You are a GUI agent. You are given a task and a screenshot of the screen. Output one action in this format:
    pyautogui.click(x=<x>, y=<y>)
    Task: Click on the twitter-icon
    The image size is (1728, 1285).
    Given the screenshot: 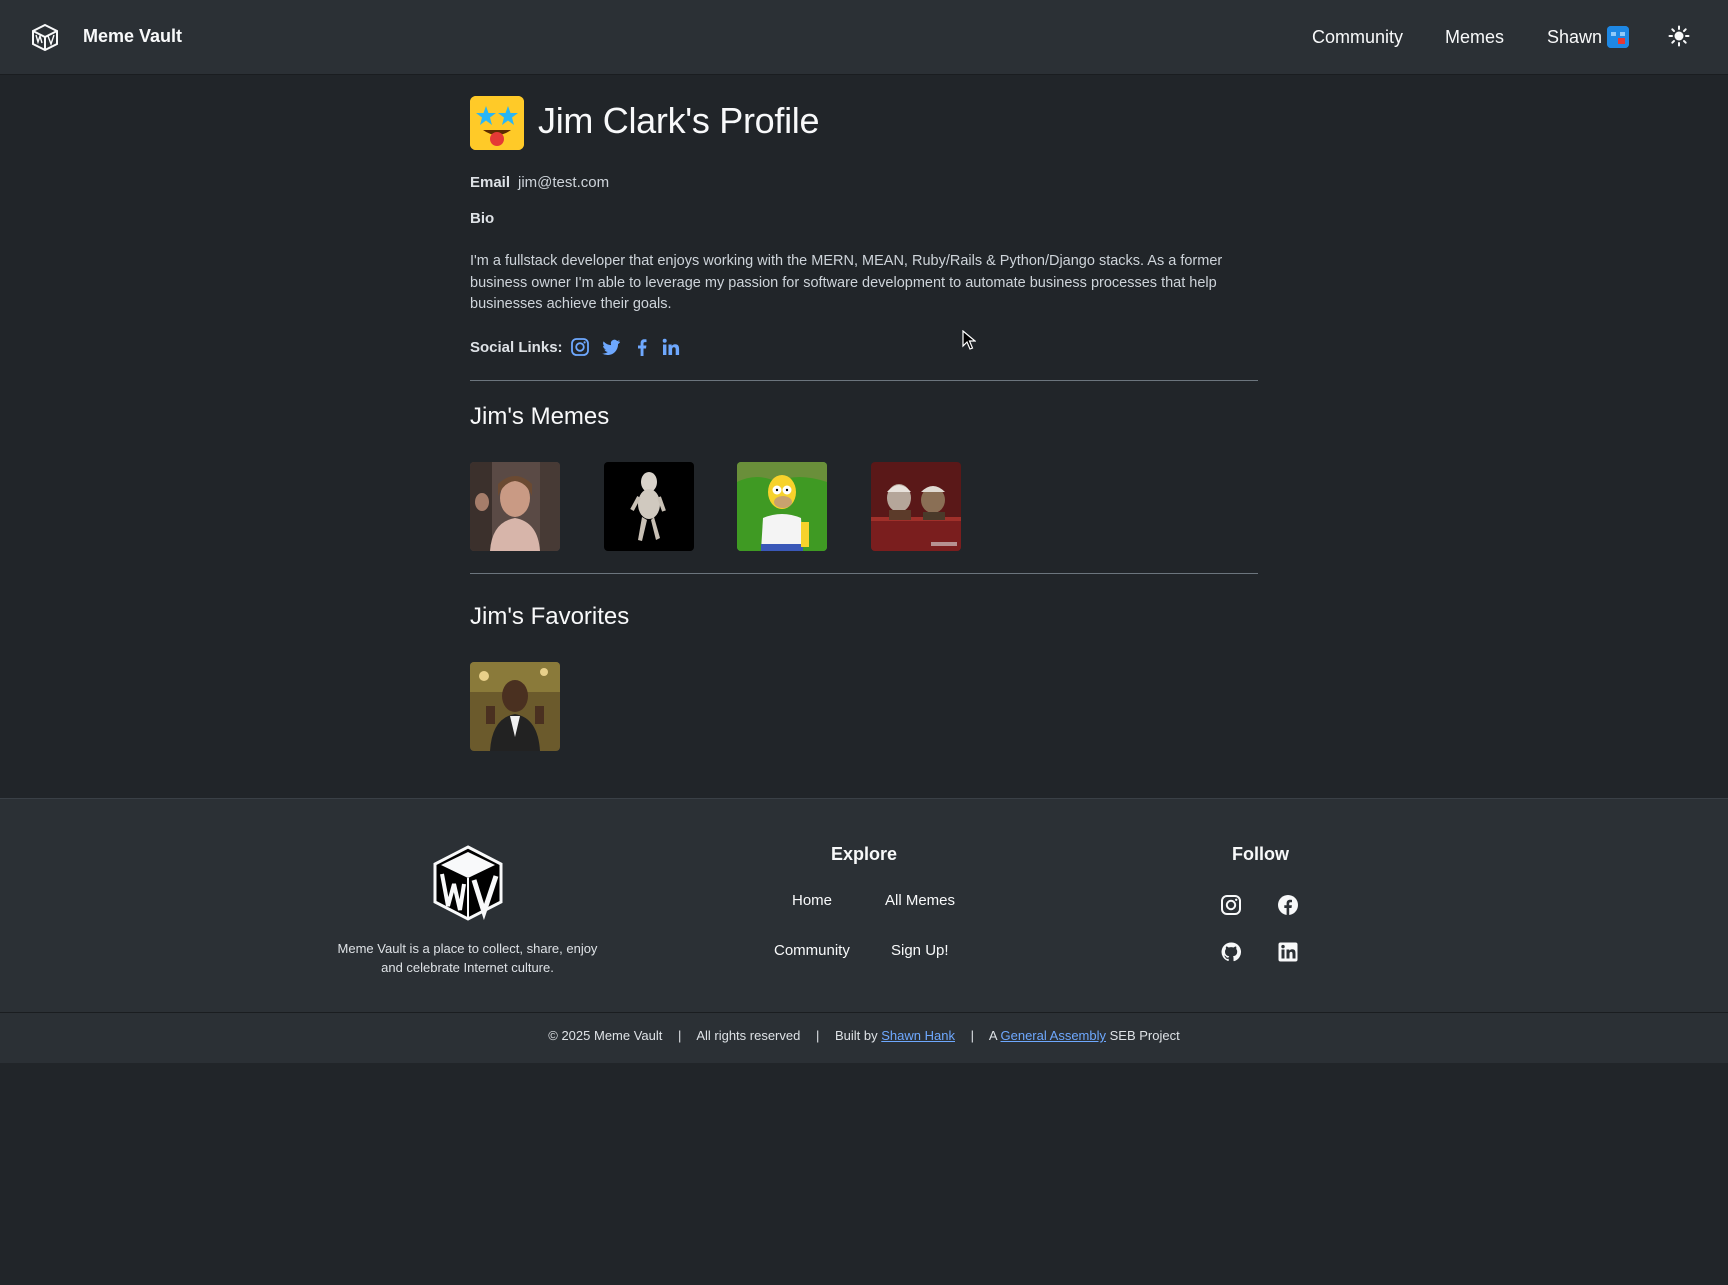 What is the action you would take?
    pyautogui.click(x=611, y=347)
    